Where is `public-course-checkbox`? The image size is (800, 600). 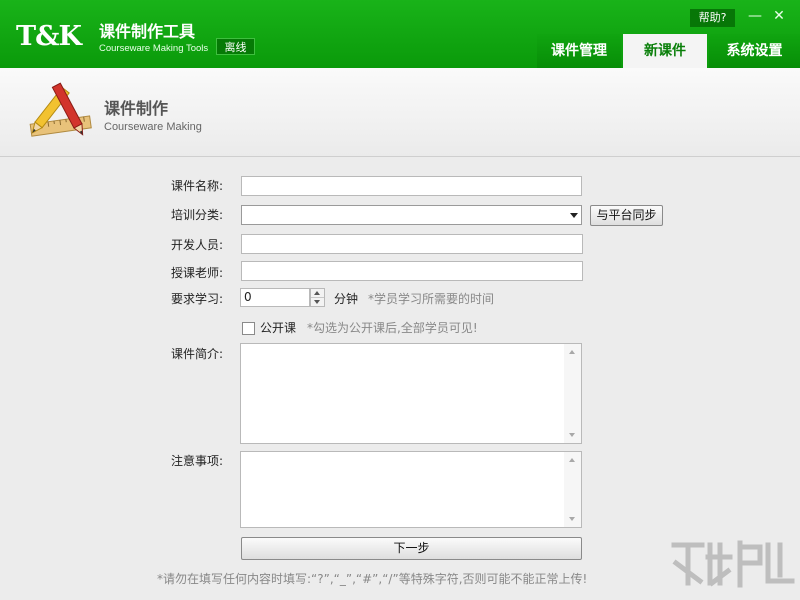
public-course-checkbox is located at coordinates (248, 328).